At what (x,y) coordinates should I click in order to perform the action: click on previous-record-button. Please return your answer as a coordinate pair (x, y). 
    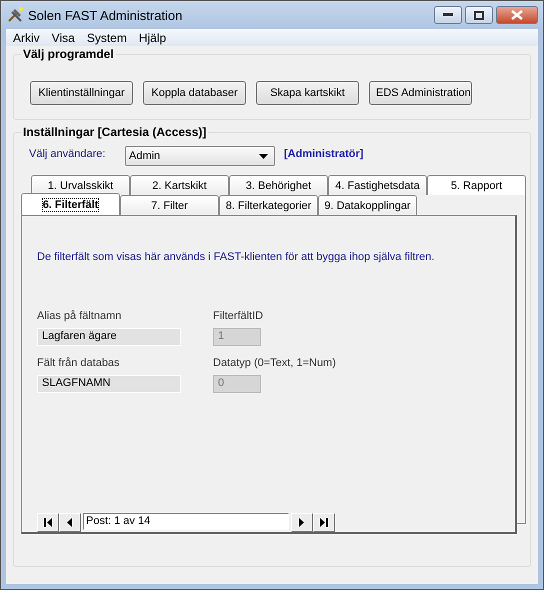
    Looking at the image, I should click on (70, 522).